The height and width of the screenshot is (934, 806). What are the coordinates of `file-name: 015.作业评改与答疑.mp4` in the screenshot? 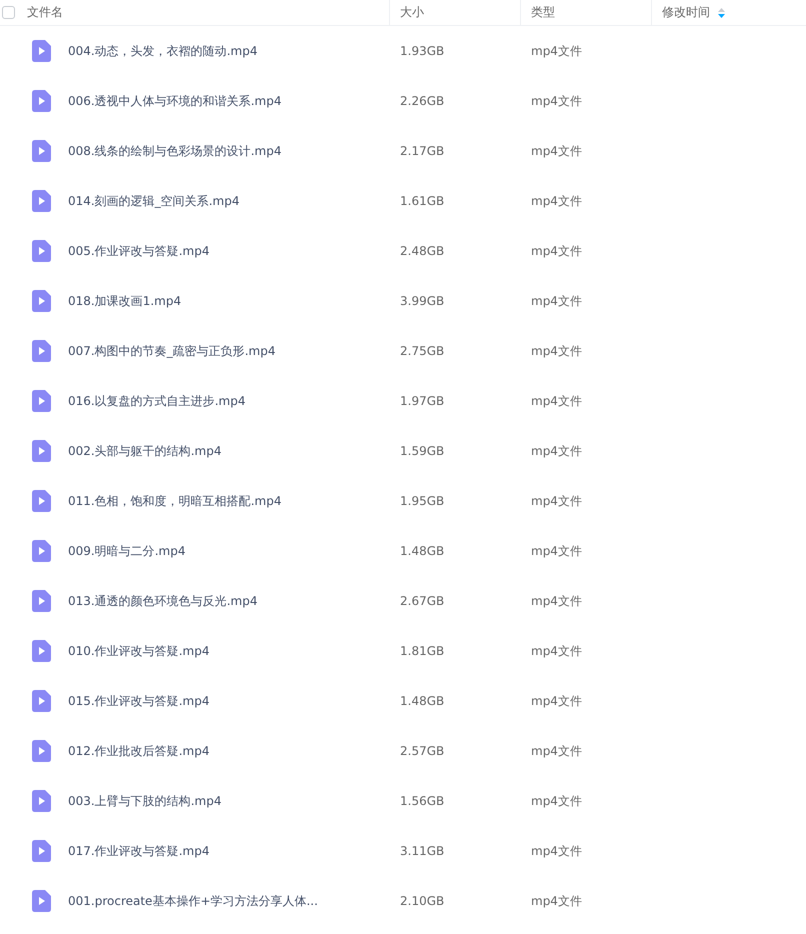 It's located at (139, 701).